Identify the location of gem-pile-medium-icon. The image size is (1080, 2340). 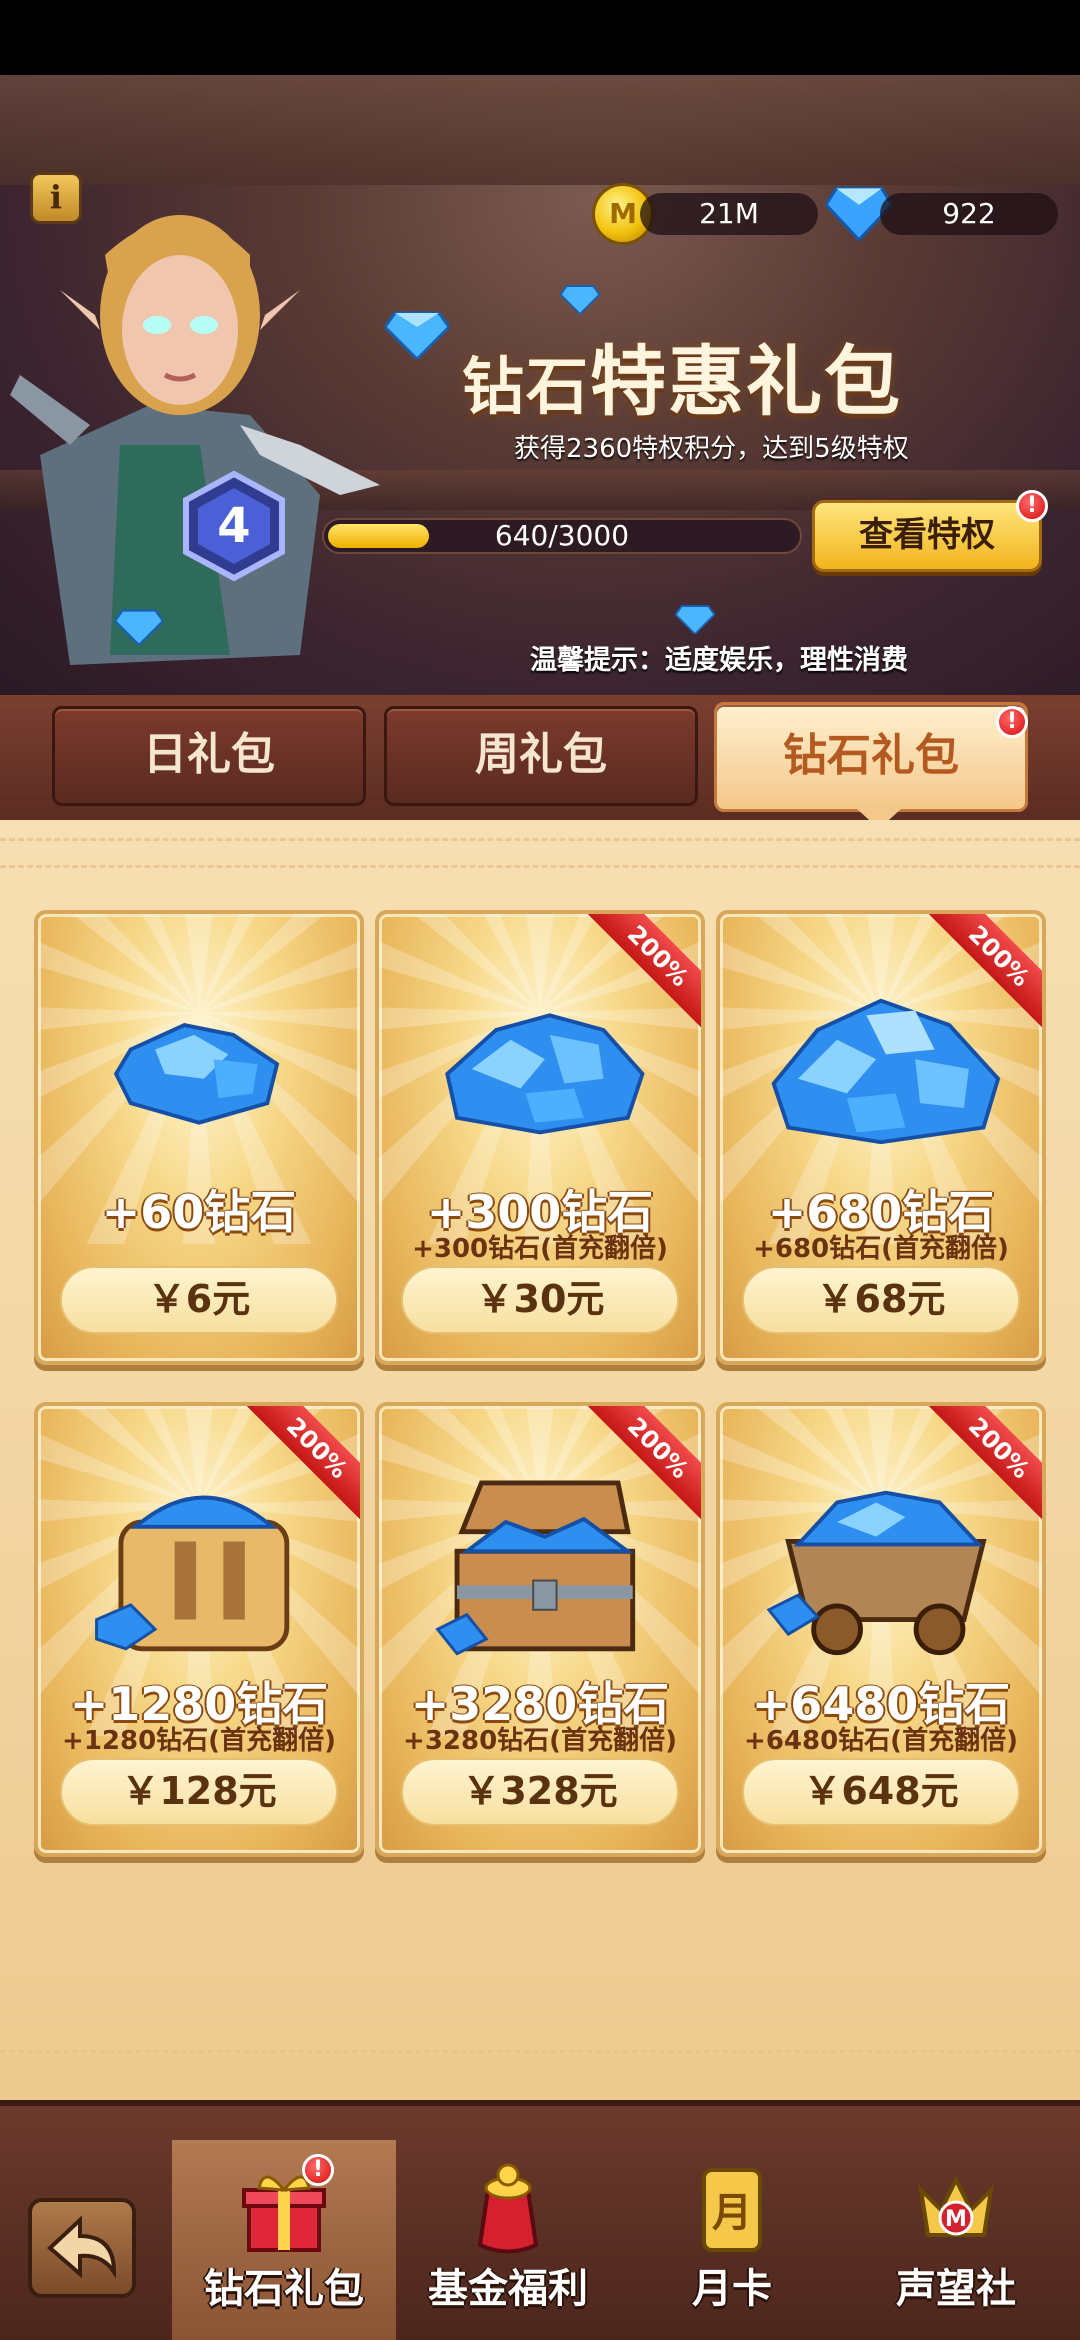
(545, 1074).